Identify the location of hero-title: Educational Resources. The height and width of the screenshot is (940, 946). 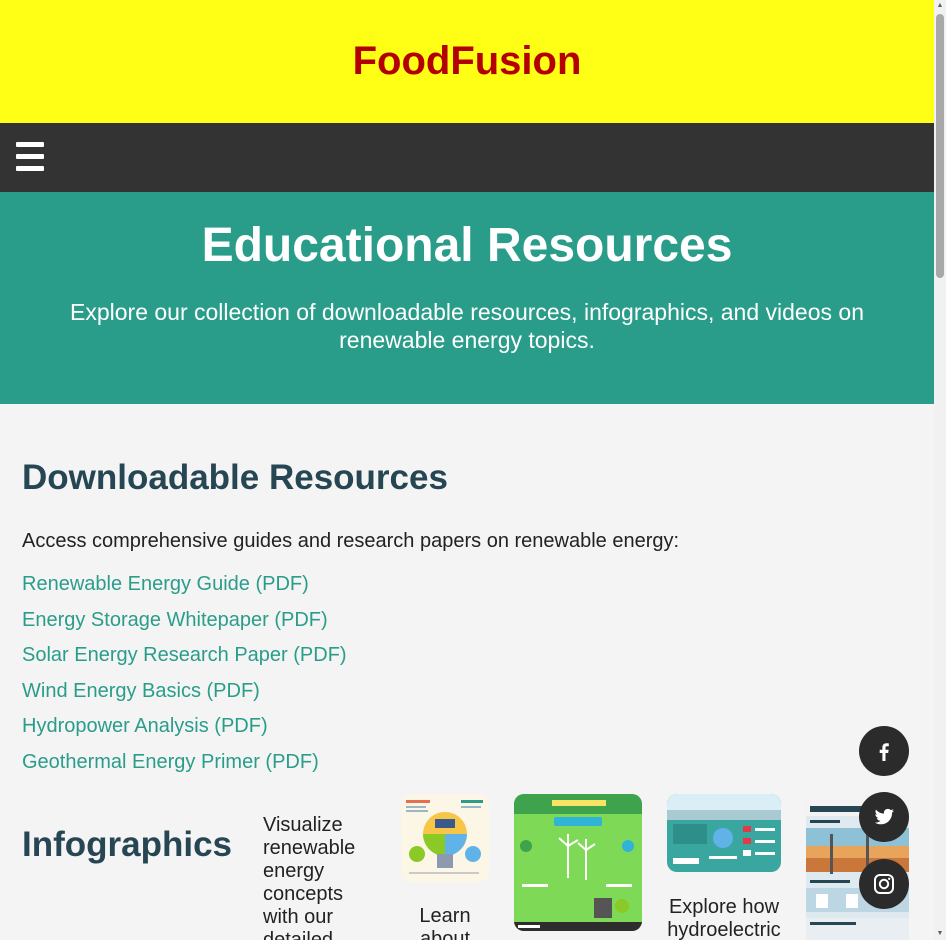
(467, 245).